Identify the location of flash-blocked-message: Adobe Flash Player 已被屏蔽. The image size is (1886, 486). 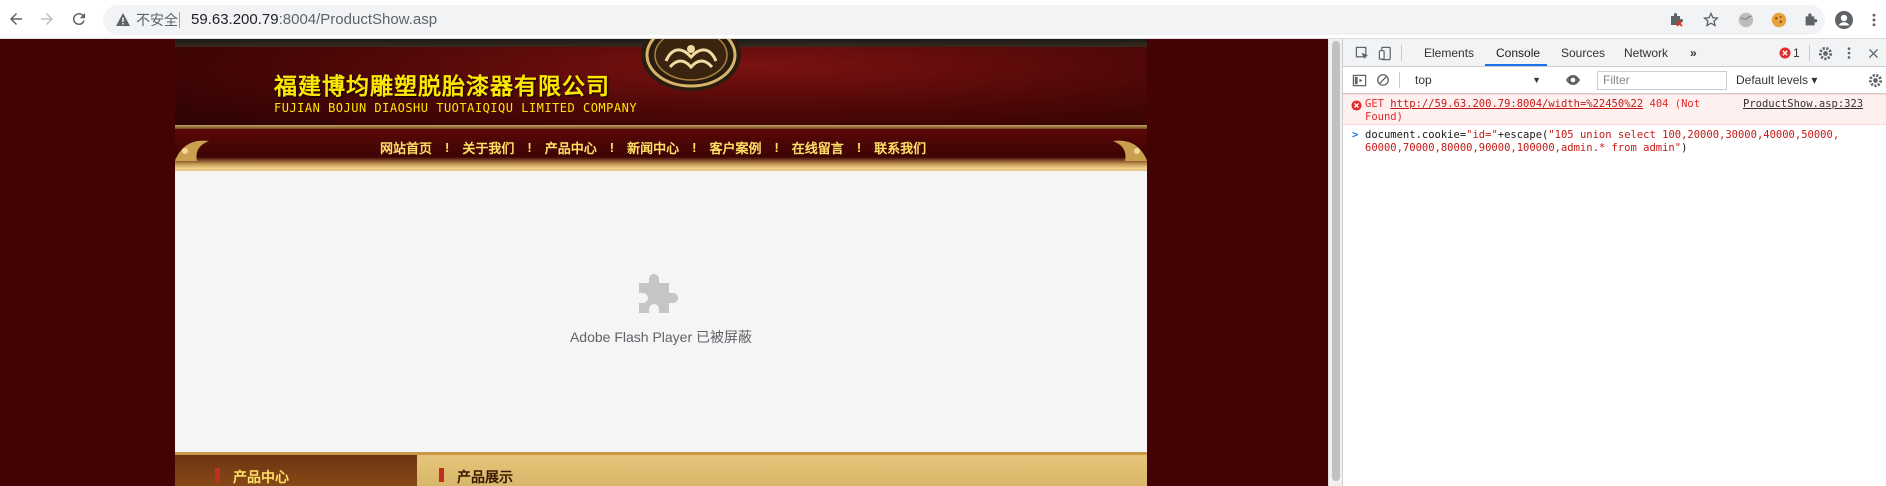
(661, 337).